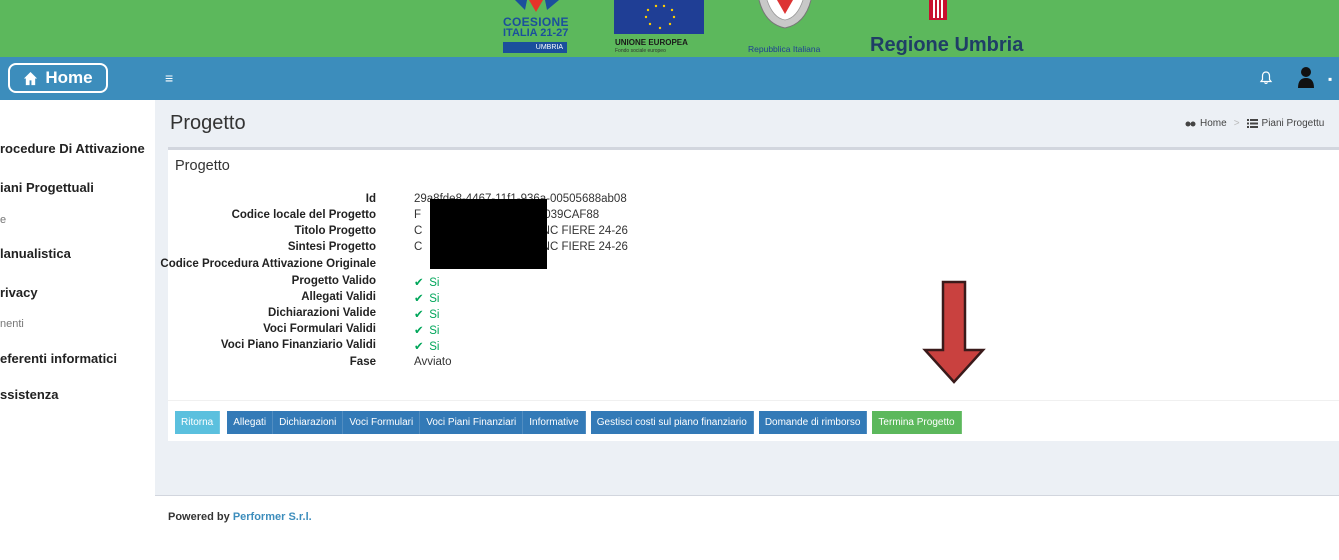  I want to click on coesione-flag-icon, so click(537, 6).